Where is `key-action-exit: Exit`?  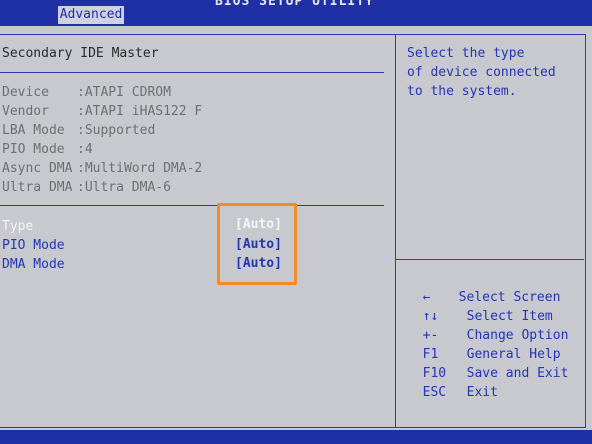 key-action-exit: Exit is located at coordinates (482, 392).